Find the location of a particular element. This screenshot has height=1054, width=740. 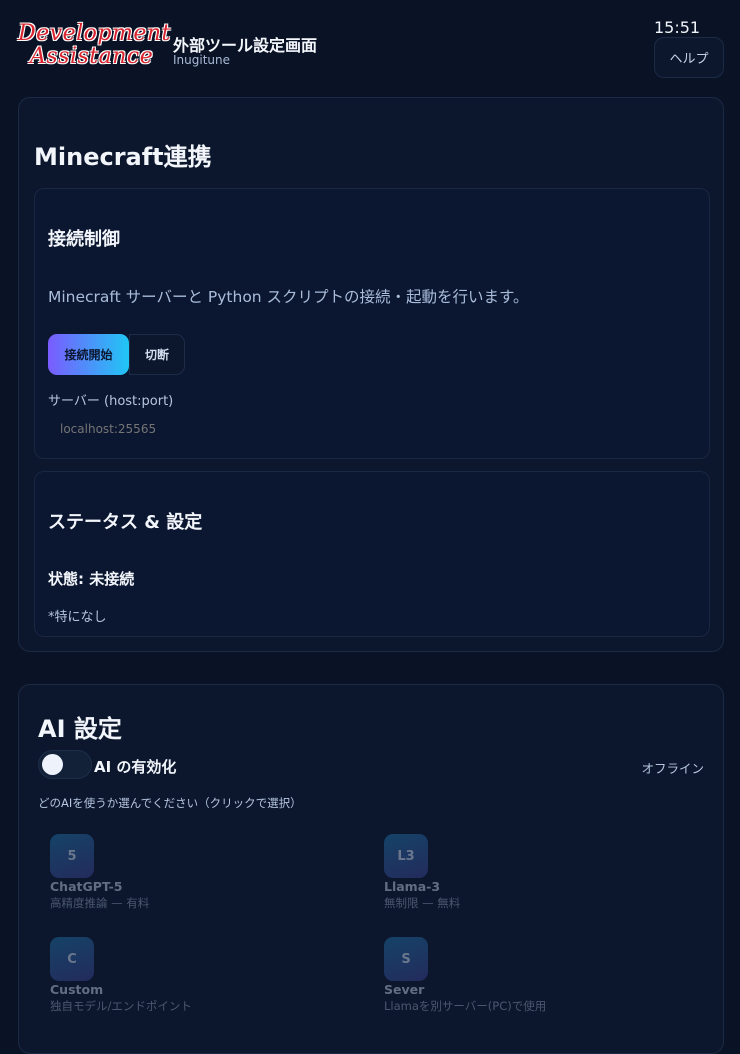

ai-option-desc: 無制限 — 無料 is located at coordinates (422, 903).